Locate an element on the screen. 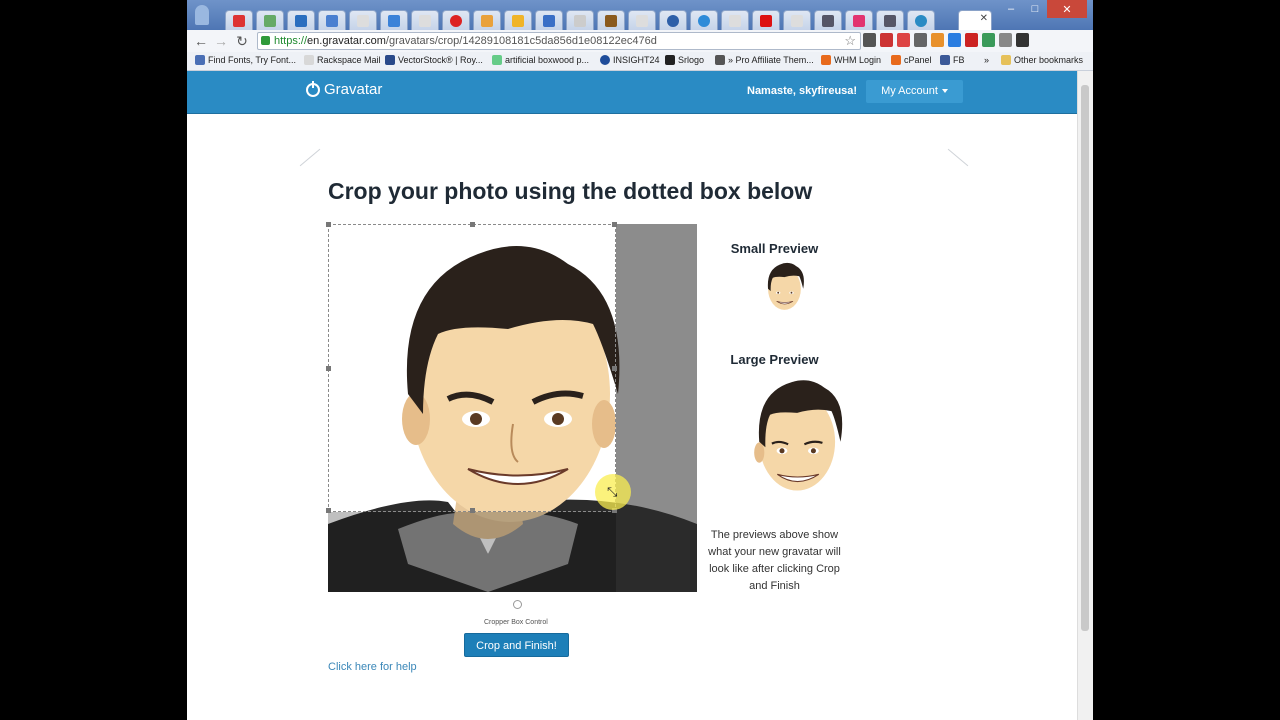  close-tab-icon: ✕ is located at coordinates (984, 18).